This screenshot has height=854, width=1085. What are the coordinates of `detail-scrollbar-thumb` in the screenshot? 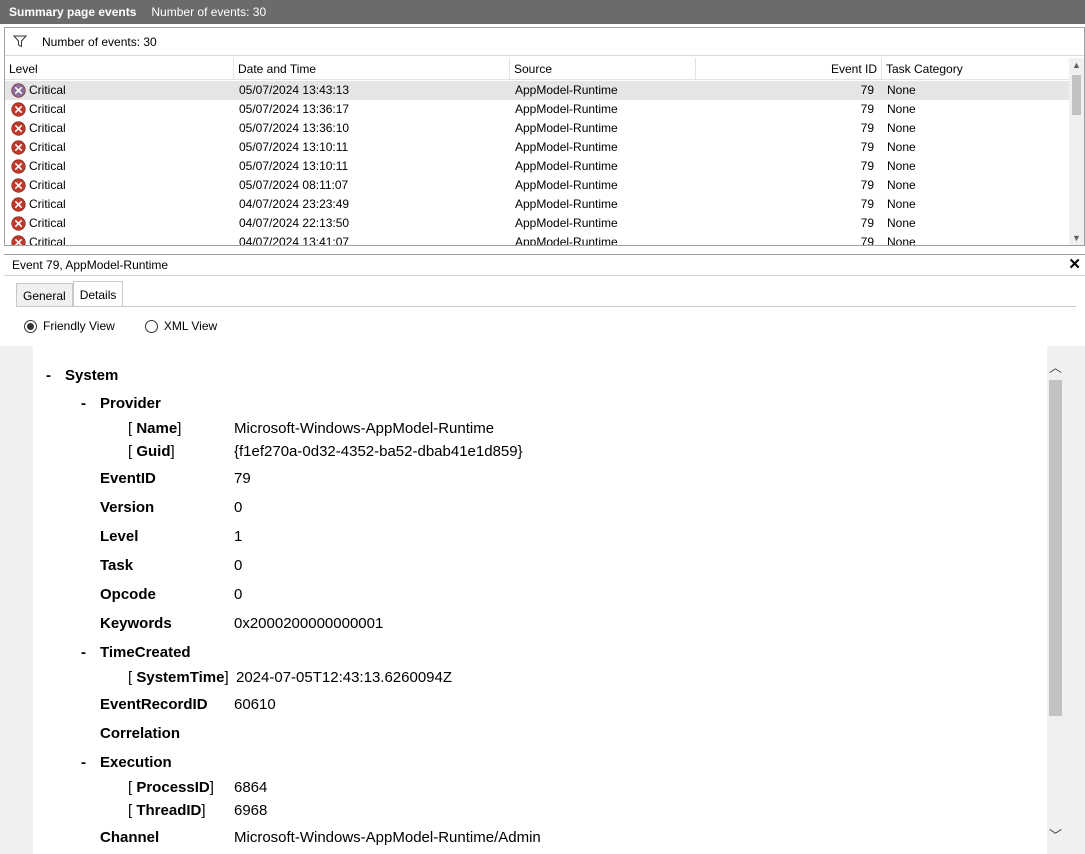 It's located at (1055, 548).